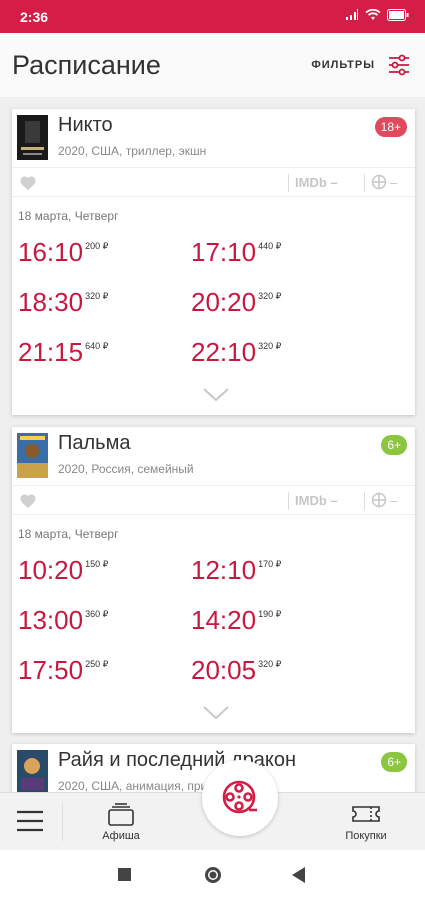 This screenshot has width=425, height=900. I want to click on status-icons, so click(377, 15).